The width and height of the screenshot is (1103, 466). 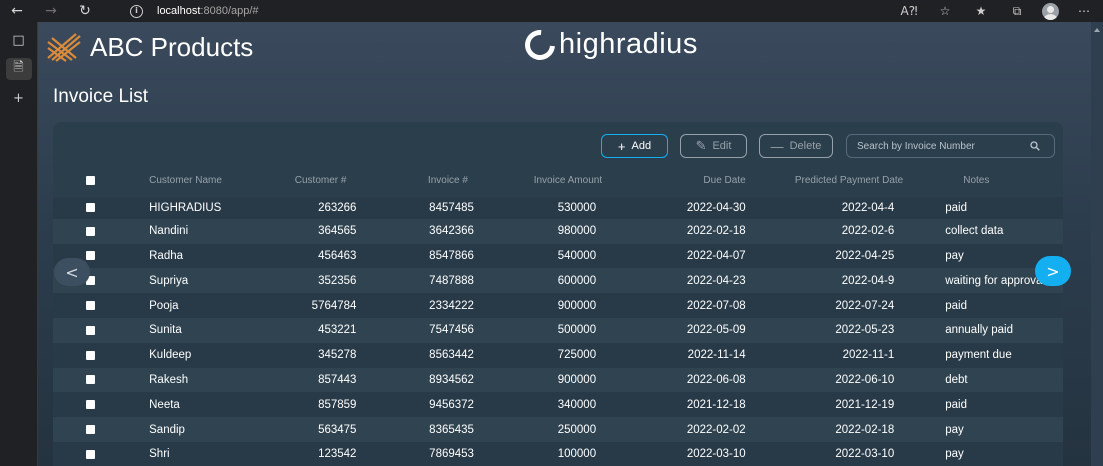 I want to click on new-tab-icon: +, so click(x=19, y=98).